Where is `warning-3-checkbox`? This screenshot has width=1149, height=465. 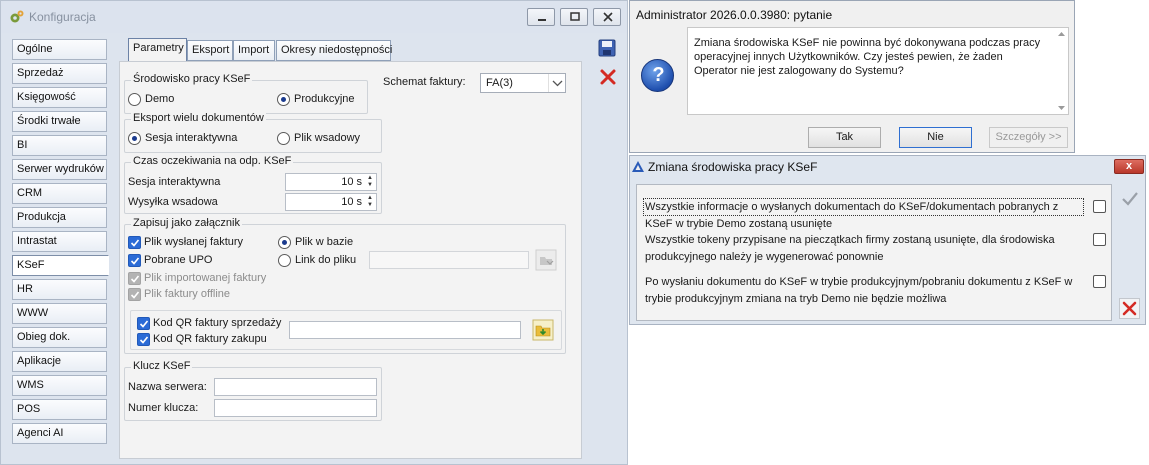 warning-3-checkbox is located at coordinates (1099, 281).